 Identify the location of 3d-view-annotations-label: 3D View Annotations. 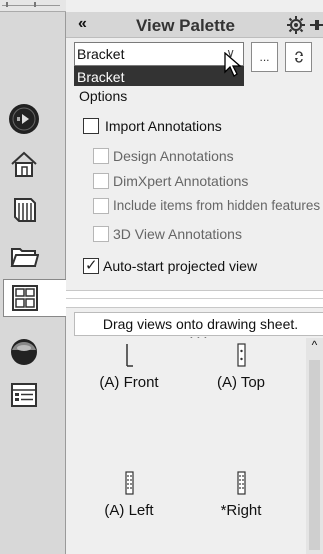
(177, 234).